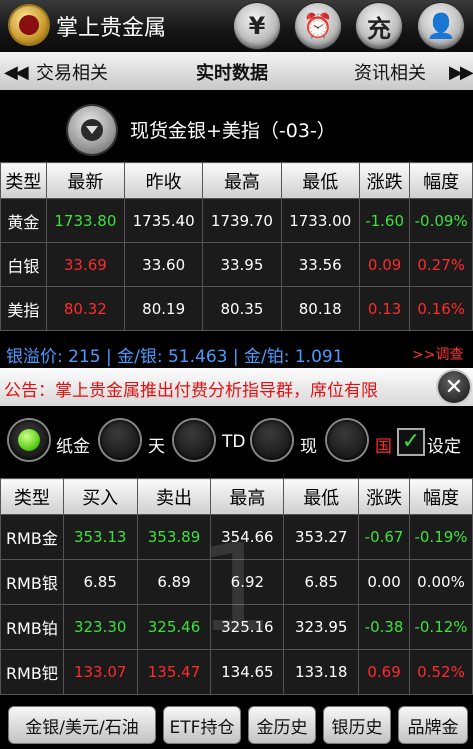  What do you see at coordinates (32, 672) in the screenshot?
I see `cell-type: RMB钯` at bounding box center [32, 672].